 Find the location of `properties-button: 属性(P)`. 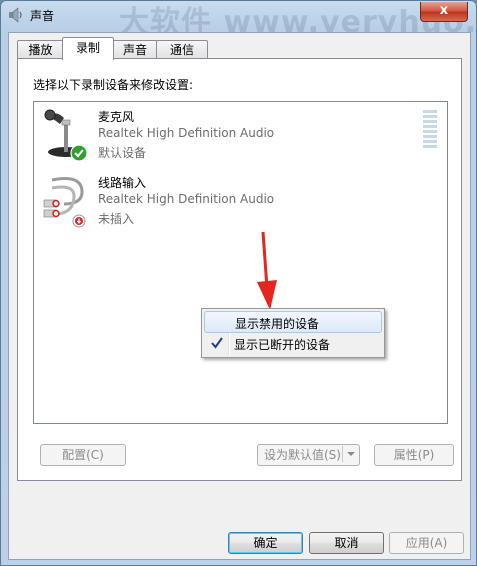

properties-button: 属性(P) is located at coordinates (414, 455).